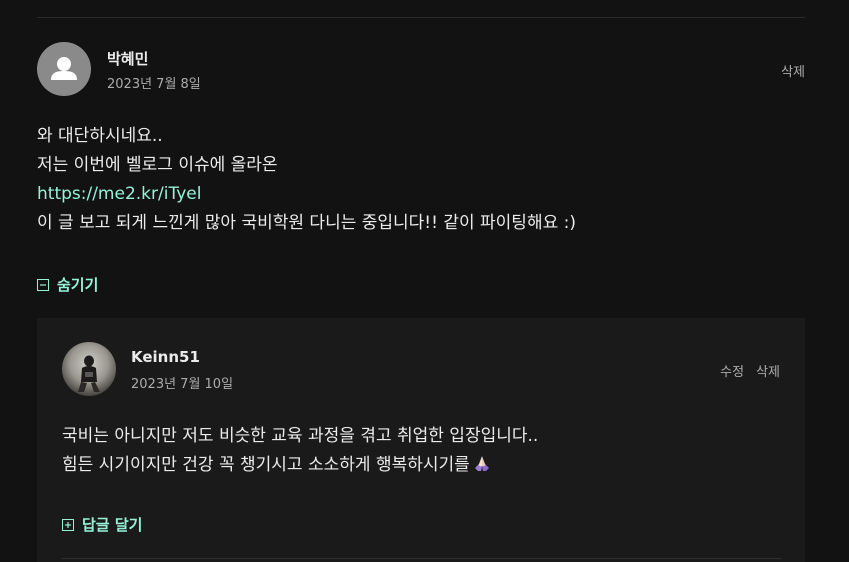 The width and height of the screenshot is (849, 562). I want to click on comment-author: 박혜민, so click(127, 58).